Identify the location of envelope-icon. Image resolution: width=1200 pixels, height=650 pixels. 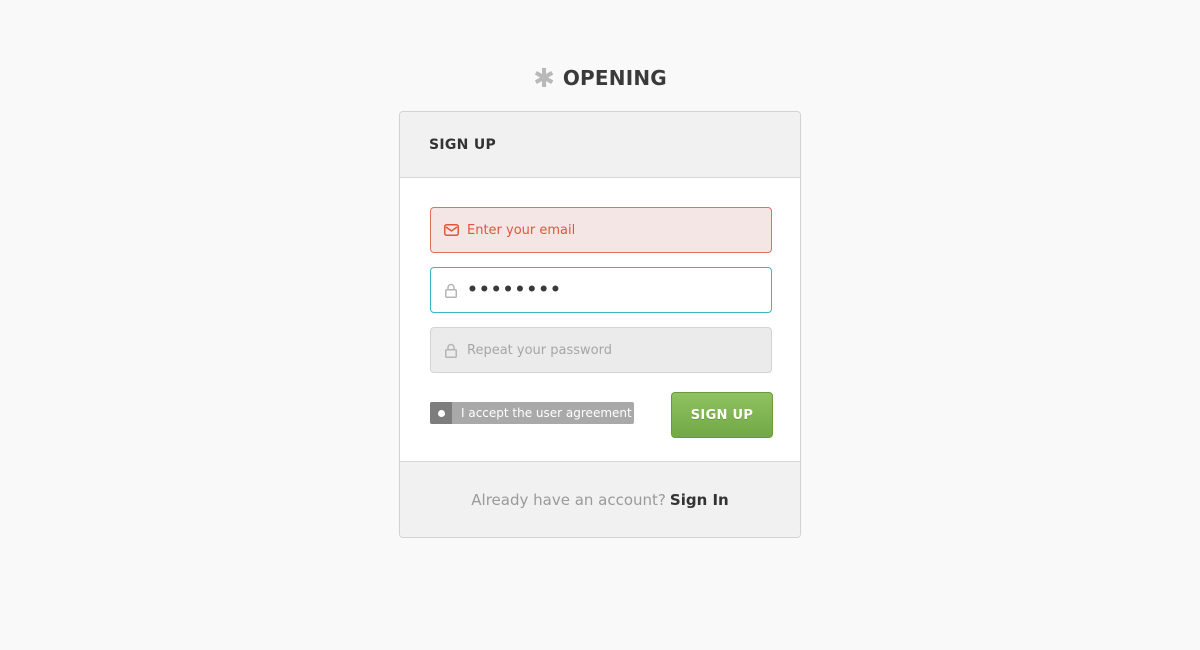
(451, 230).